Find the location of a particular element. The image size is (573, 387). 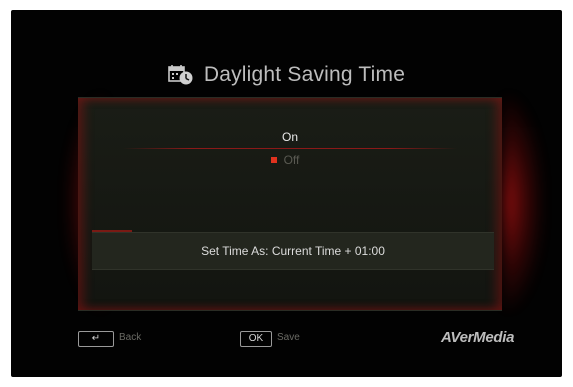

page-header: Daylight Saving Time is located at coordinates (286, 75).